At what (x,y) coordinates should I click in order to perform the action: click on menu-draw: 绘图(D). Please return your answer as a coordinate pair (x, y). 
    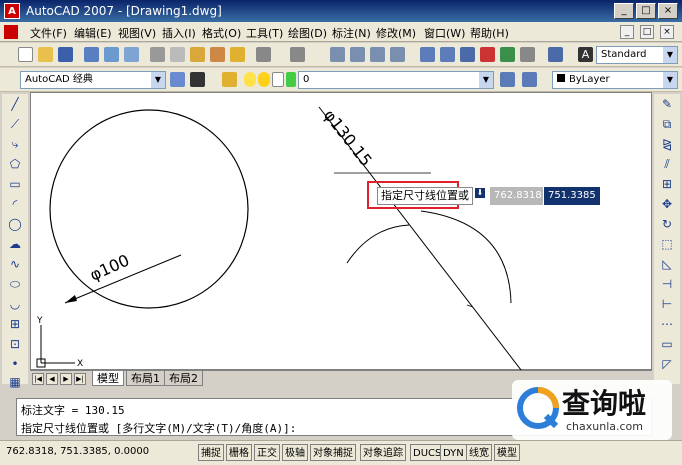
    Looking at the image, I should click on (307, 33).